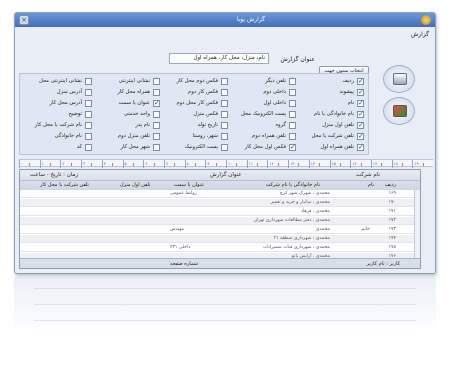  Describe the element at coordinates (220, 194) in the screenshot. I see `table-row: ۱۶۹ محمدی ، شهرک شهر کرج روابط عمومی` at that location.